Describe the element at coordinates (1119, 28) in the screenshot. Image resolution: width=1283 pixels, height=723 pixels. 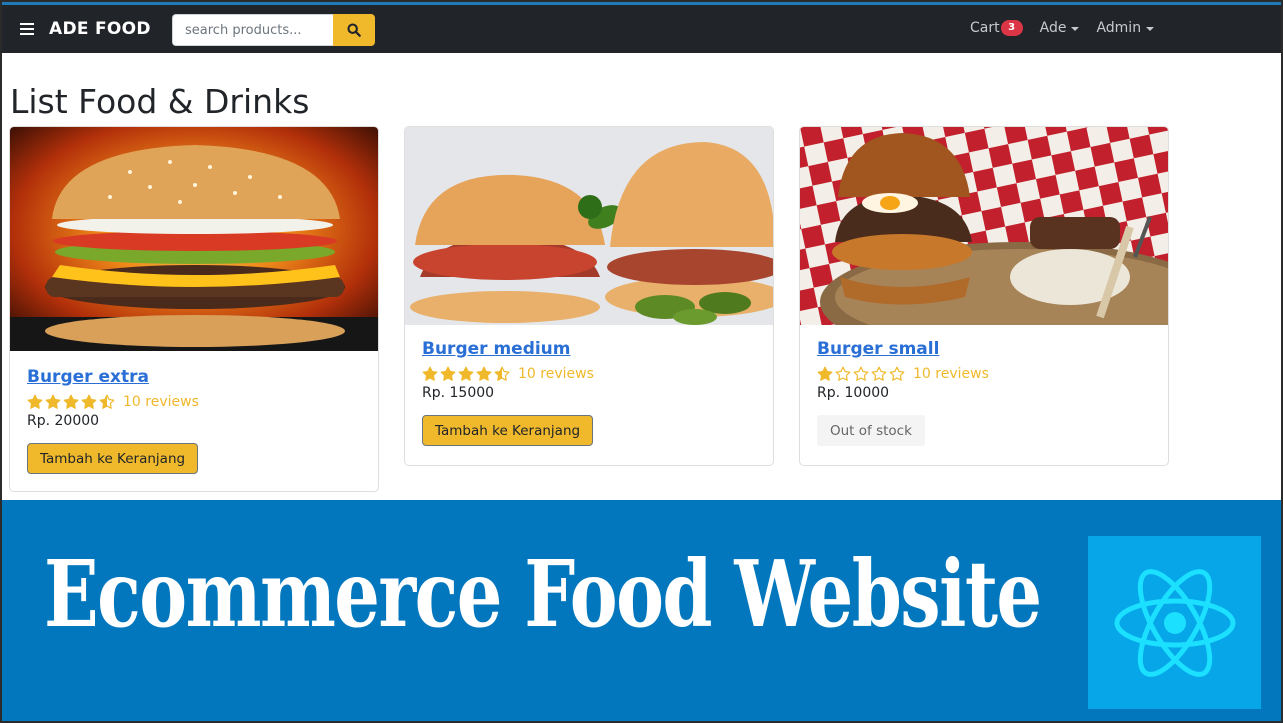
I see `admin-menu-label: Admin` at that location.